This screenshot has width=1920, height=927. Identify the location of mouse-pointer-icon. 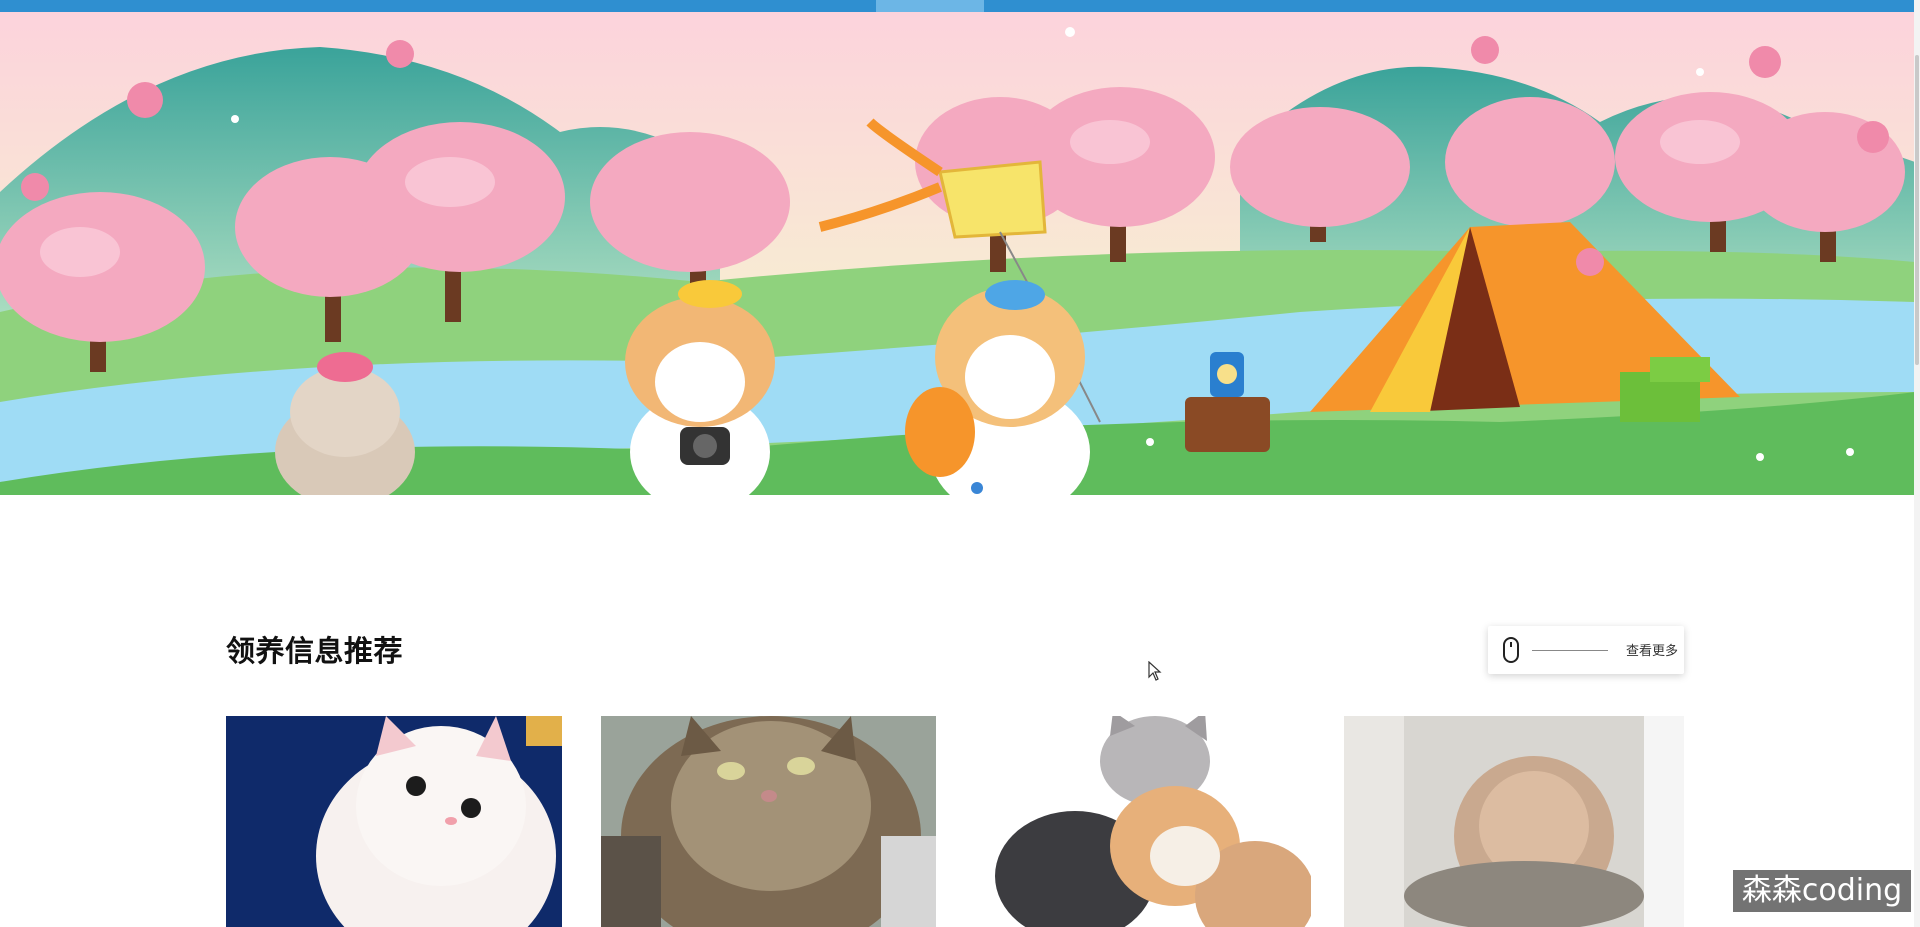
(1155, 671).